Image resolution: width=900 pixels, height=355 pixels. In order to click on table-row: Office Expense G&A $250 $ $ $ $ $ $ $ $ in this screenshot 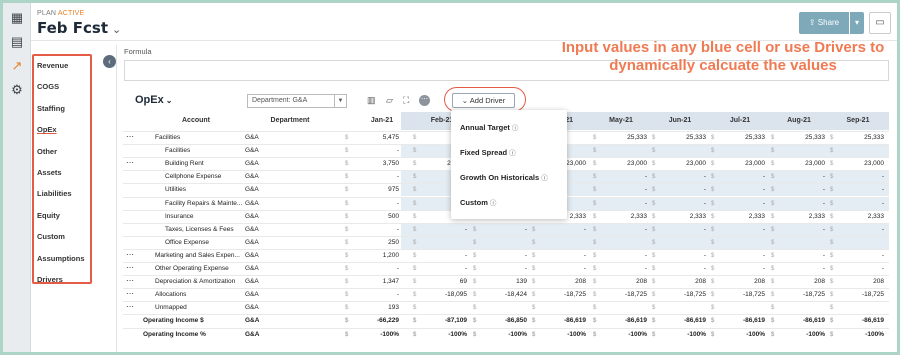, I will do `click(506, 242)`.